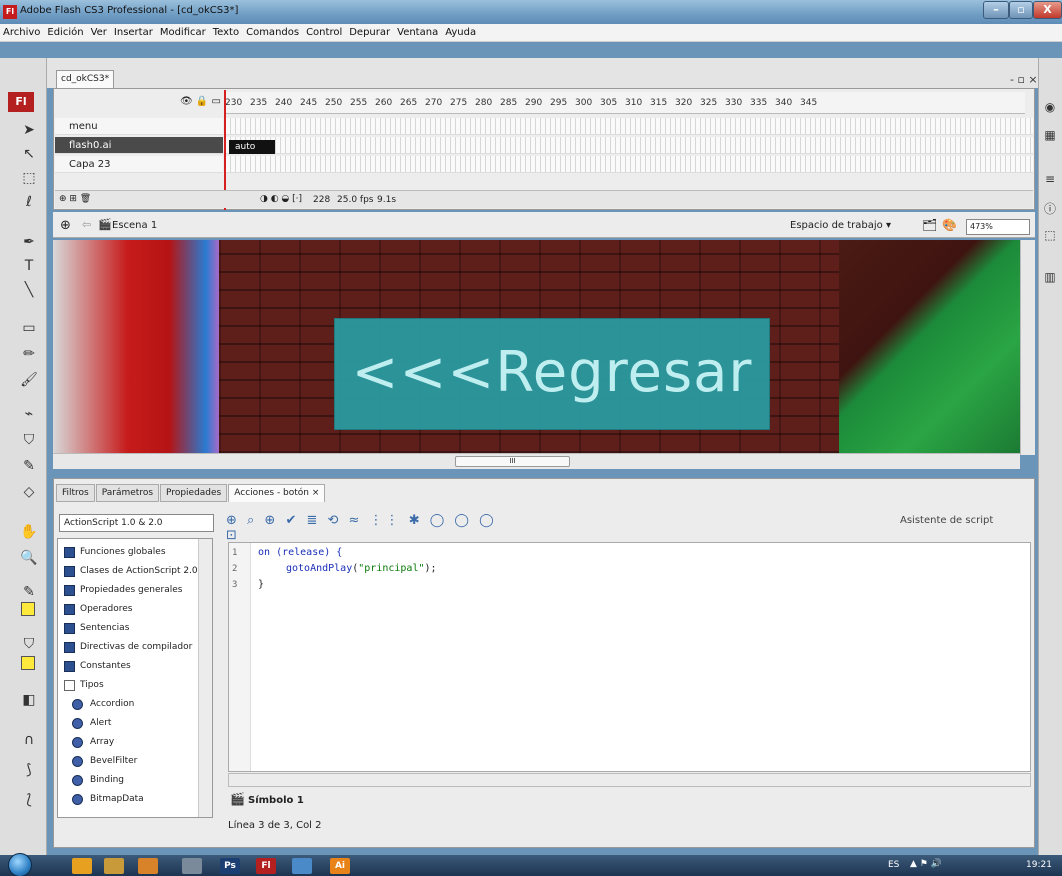 This screenshot has width=1062, height=876. I want to click on document-tab: cd_okCS3*, so click(85, 79).